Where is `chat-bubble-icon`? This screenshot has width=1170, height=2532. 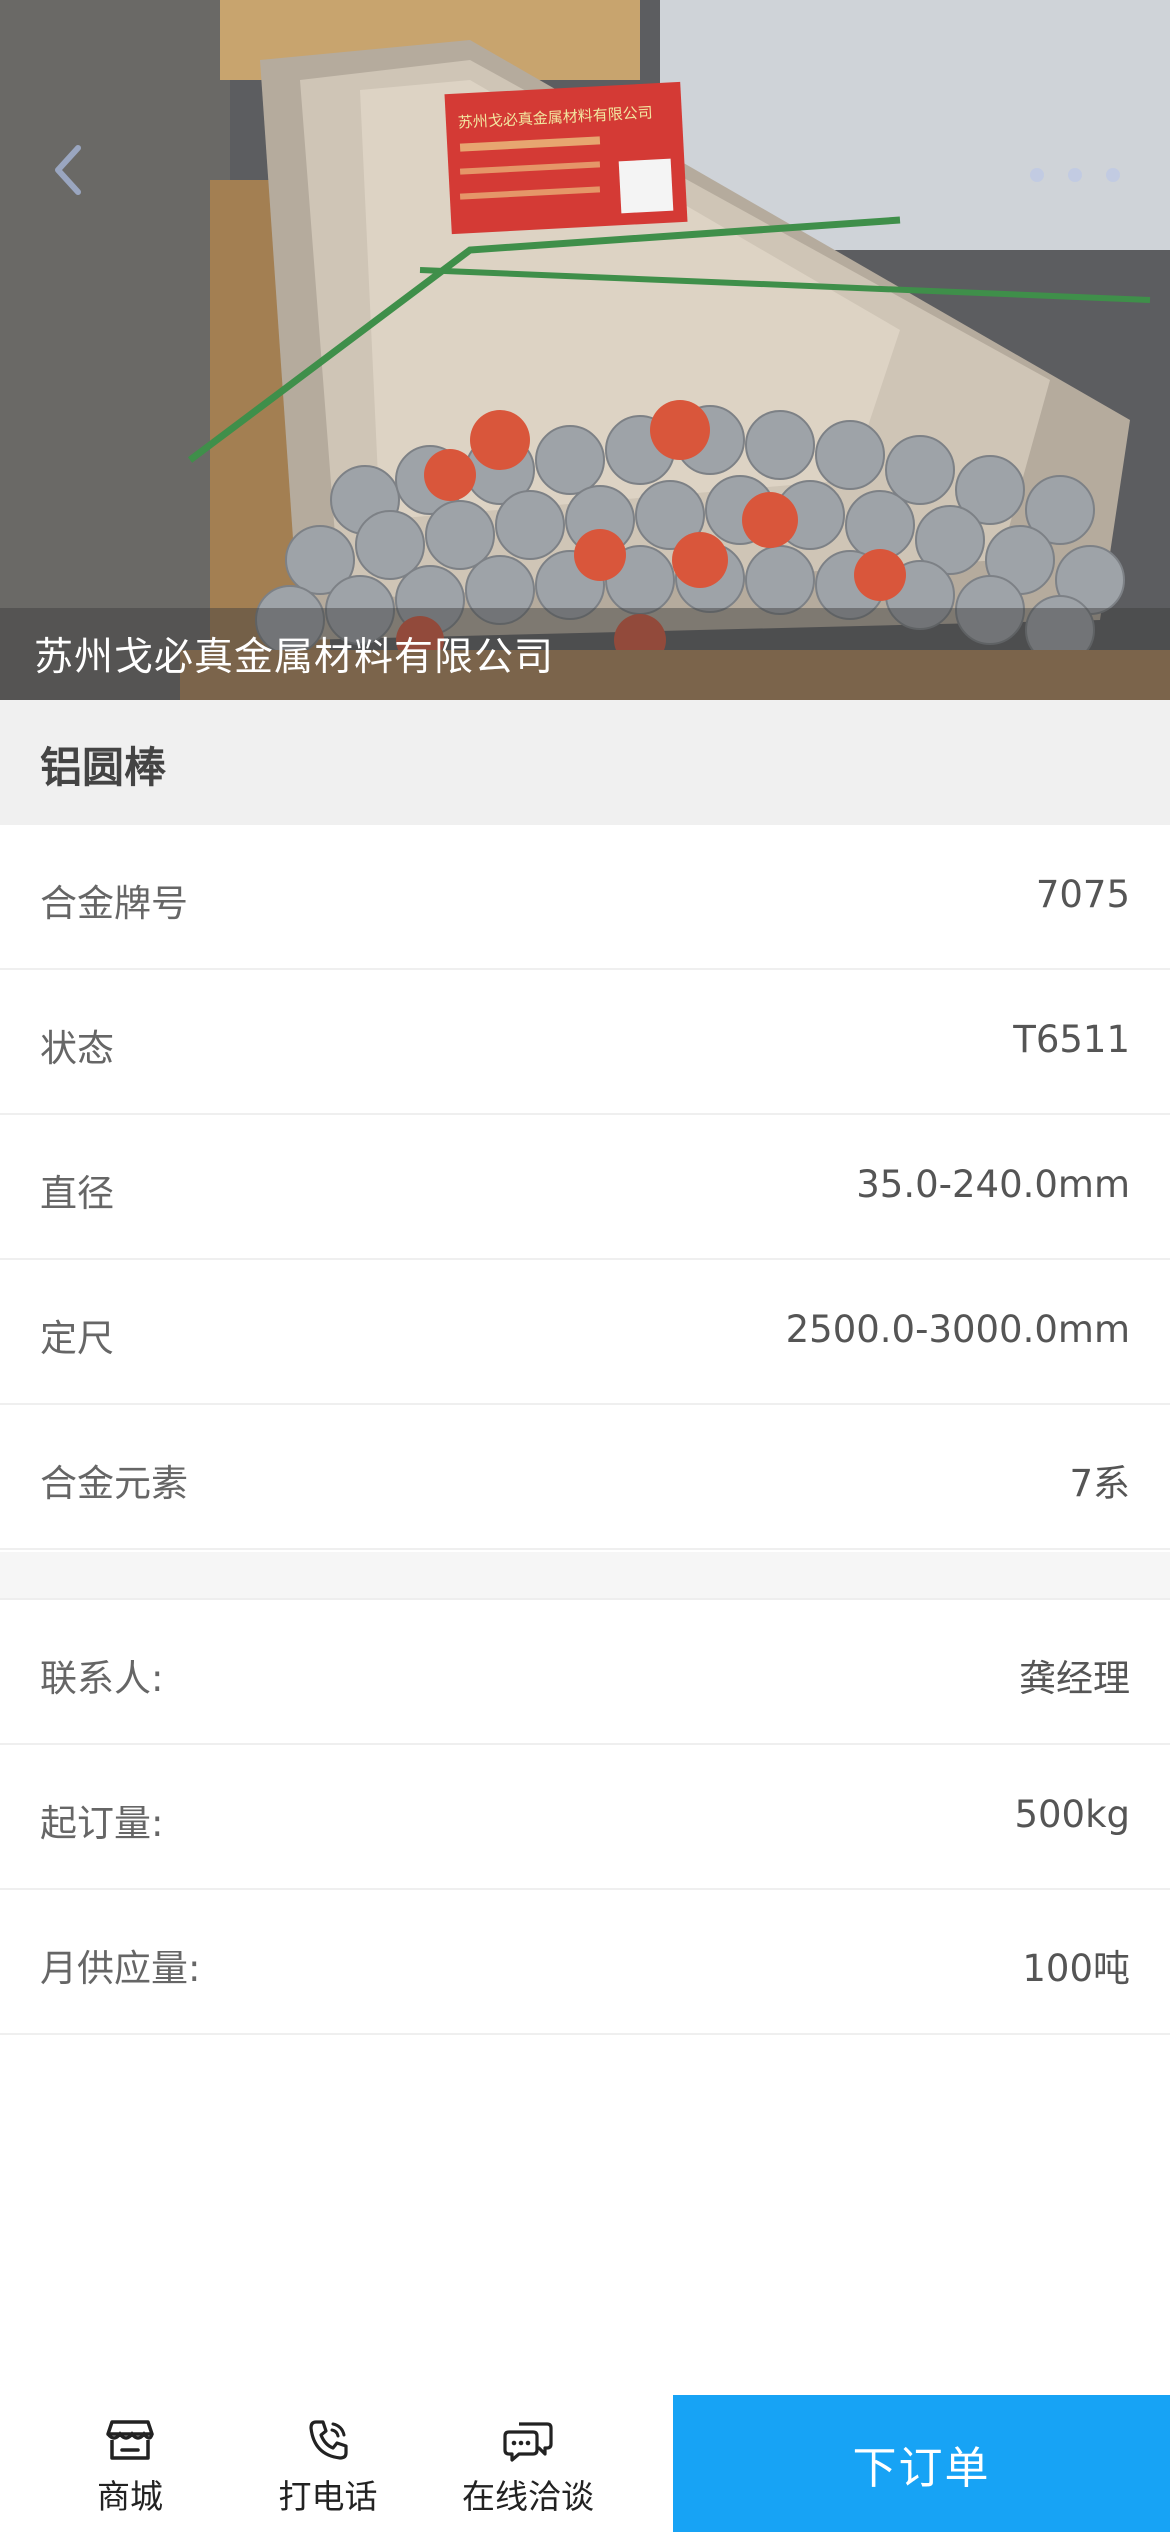
chat-bubble-icon is located at coordinates (528, 2442).